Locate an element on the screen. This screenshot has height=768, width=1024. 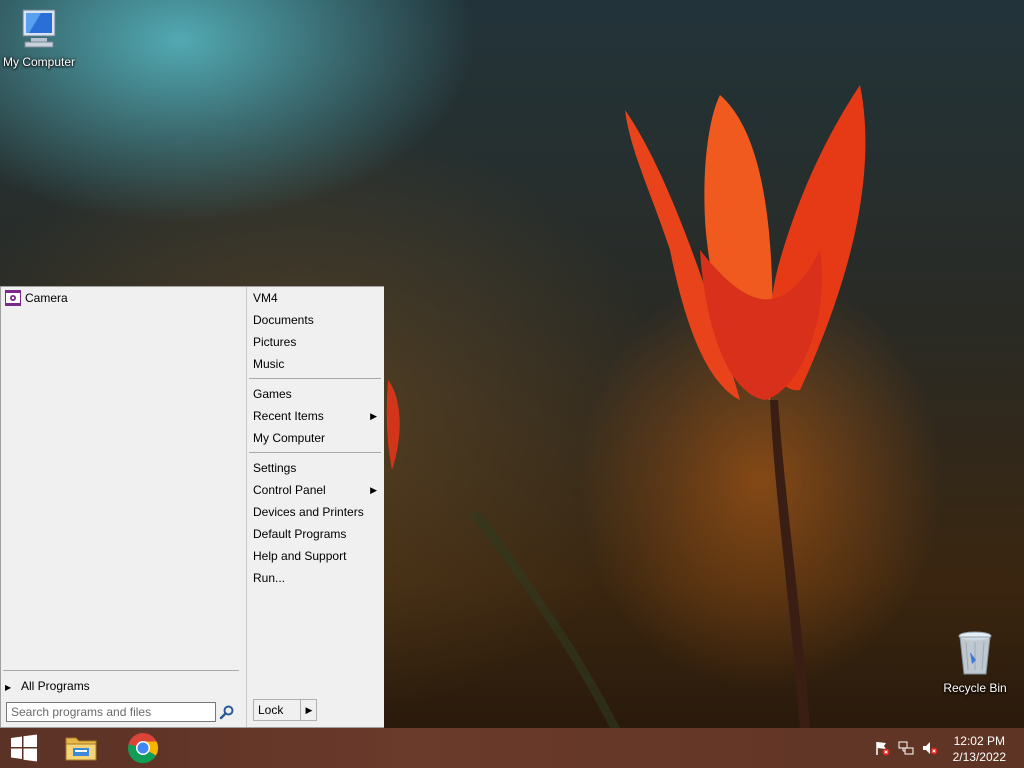
menu-item-label: My Computer is located at coordinates (289, 438).